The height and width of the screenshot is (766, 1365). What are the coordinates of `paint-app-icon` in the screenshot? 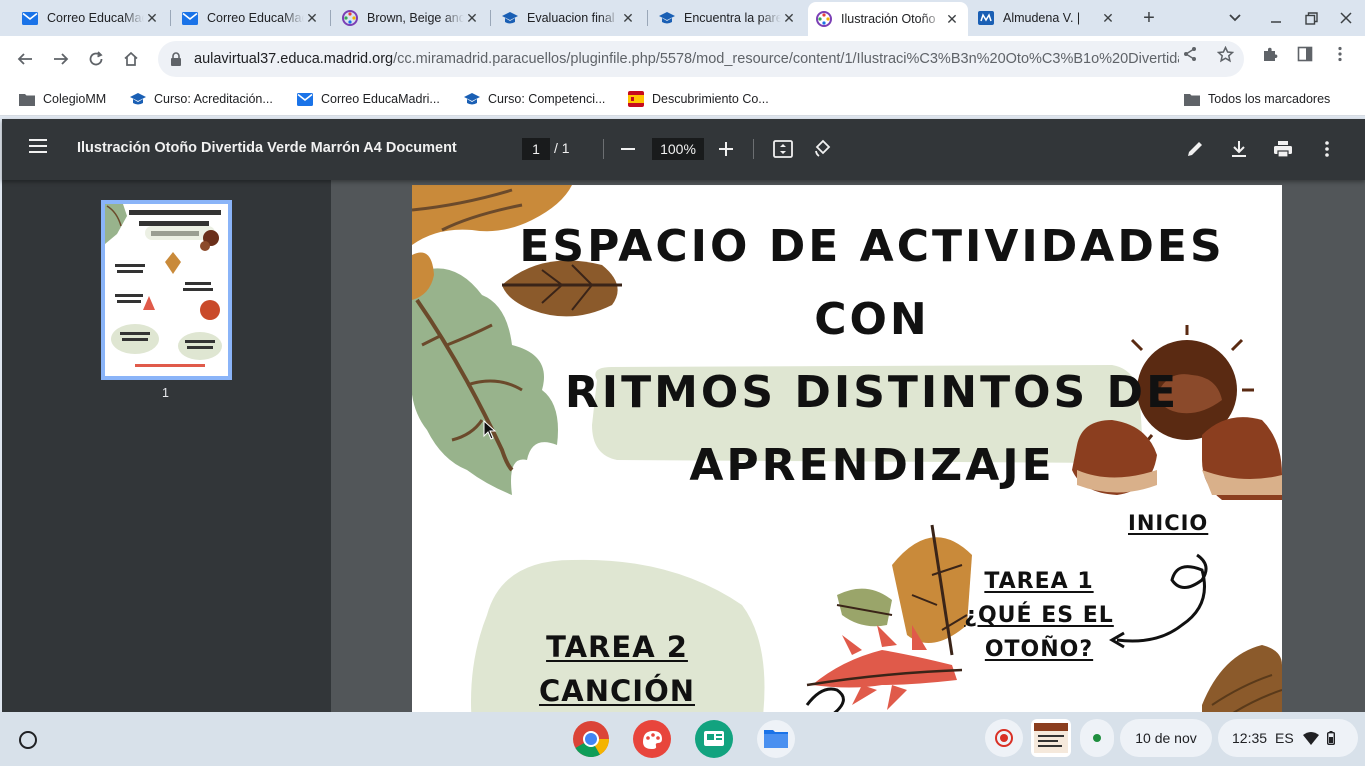 It's located at (652, 739).